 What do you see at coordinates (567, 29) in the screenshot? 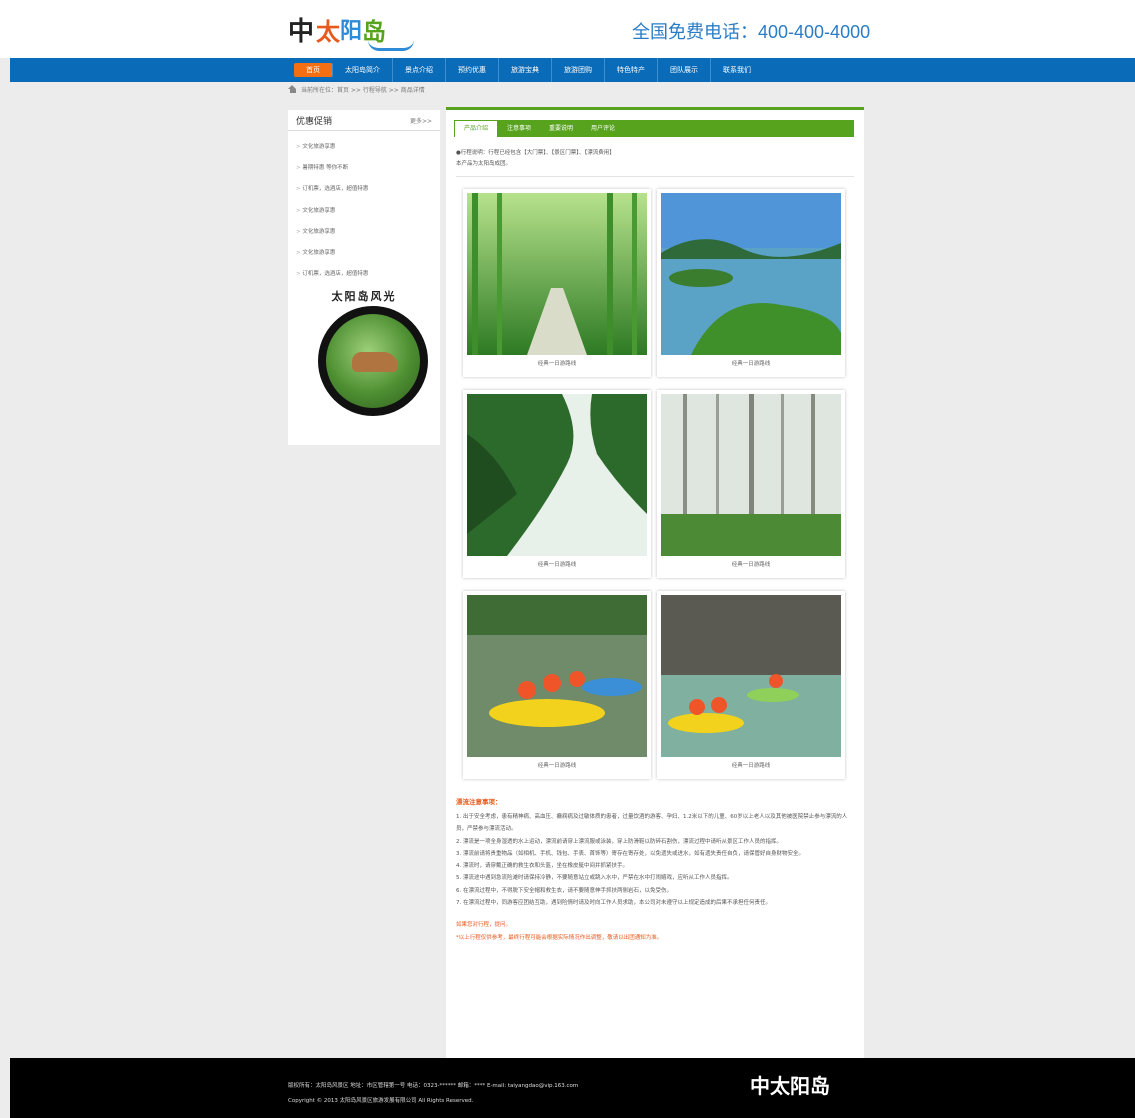
I see `site-header: 中 太 阳 岛 全国免费电话：400-400-4000` at bounding box center [567, 29].